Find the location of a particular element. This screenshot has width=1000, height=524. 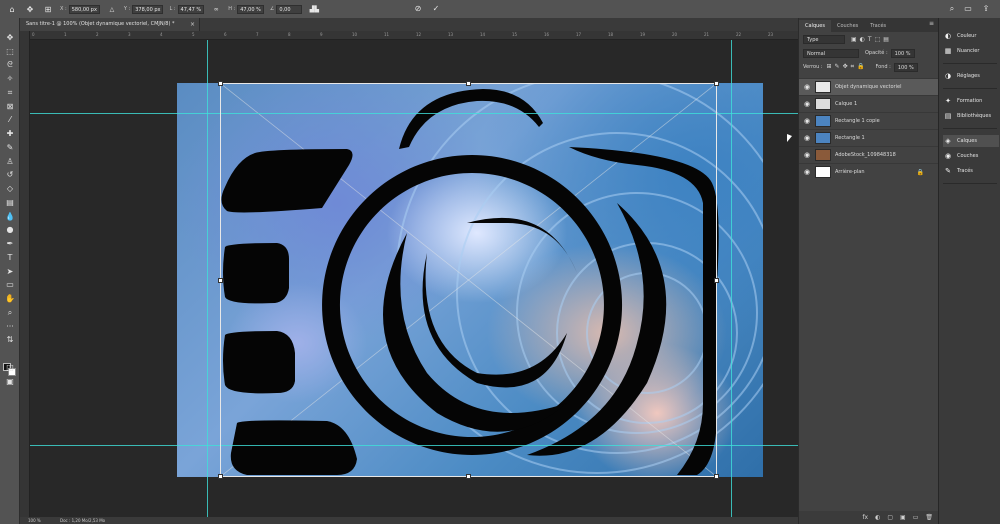

dodge-tool-icon: ● is located at coordinates (10, 230).